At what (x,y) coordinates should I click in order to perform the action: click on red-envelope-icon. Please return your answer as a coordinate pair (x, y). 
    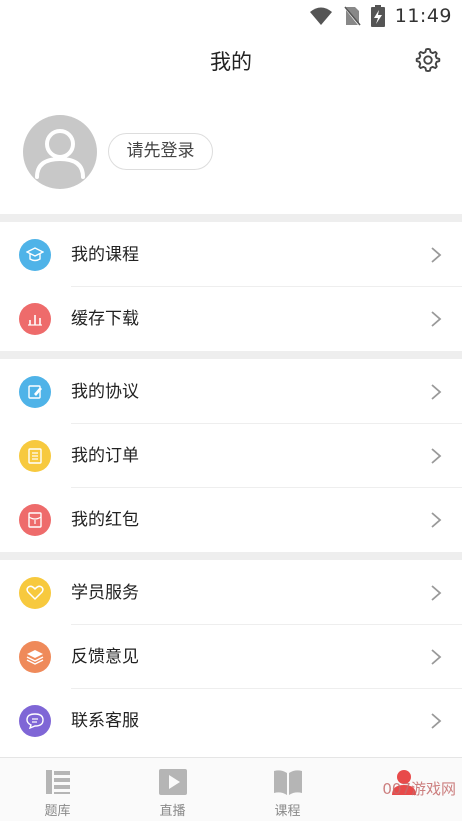
    Looking at the image, I should click on (35, 520).